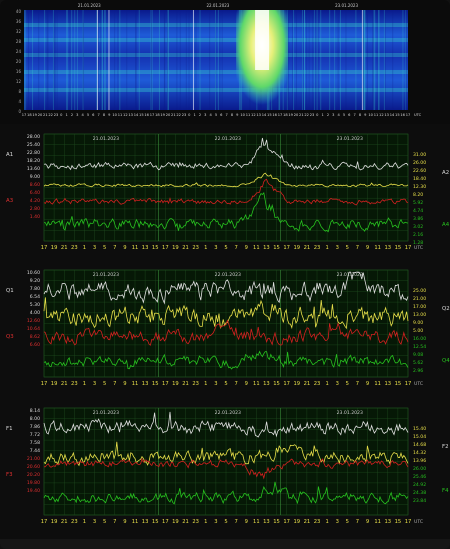 The height and width of the screenshot is (549, 450). What do you see at coordinates (355, 115) in the screenshot?
I see `spectrogram-hour-label: 7` at bounding box center [355, 115].